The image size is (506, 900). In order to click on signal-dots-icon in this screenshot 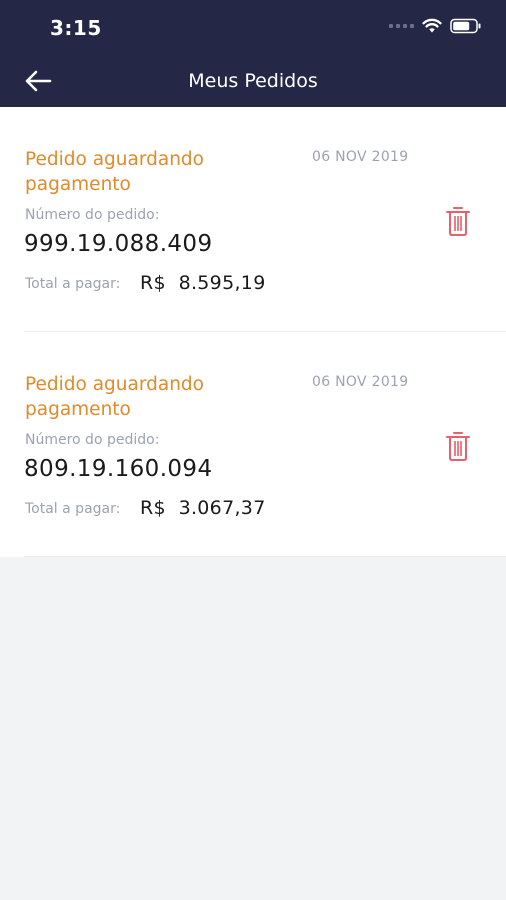, I will do `click(401, 26)`.